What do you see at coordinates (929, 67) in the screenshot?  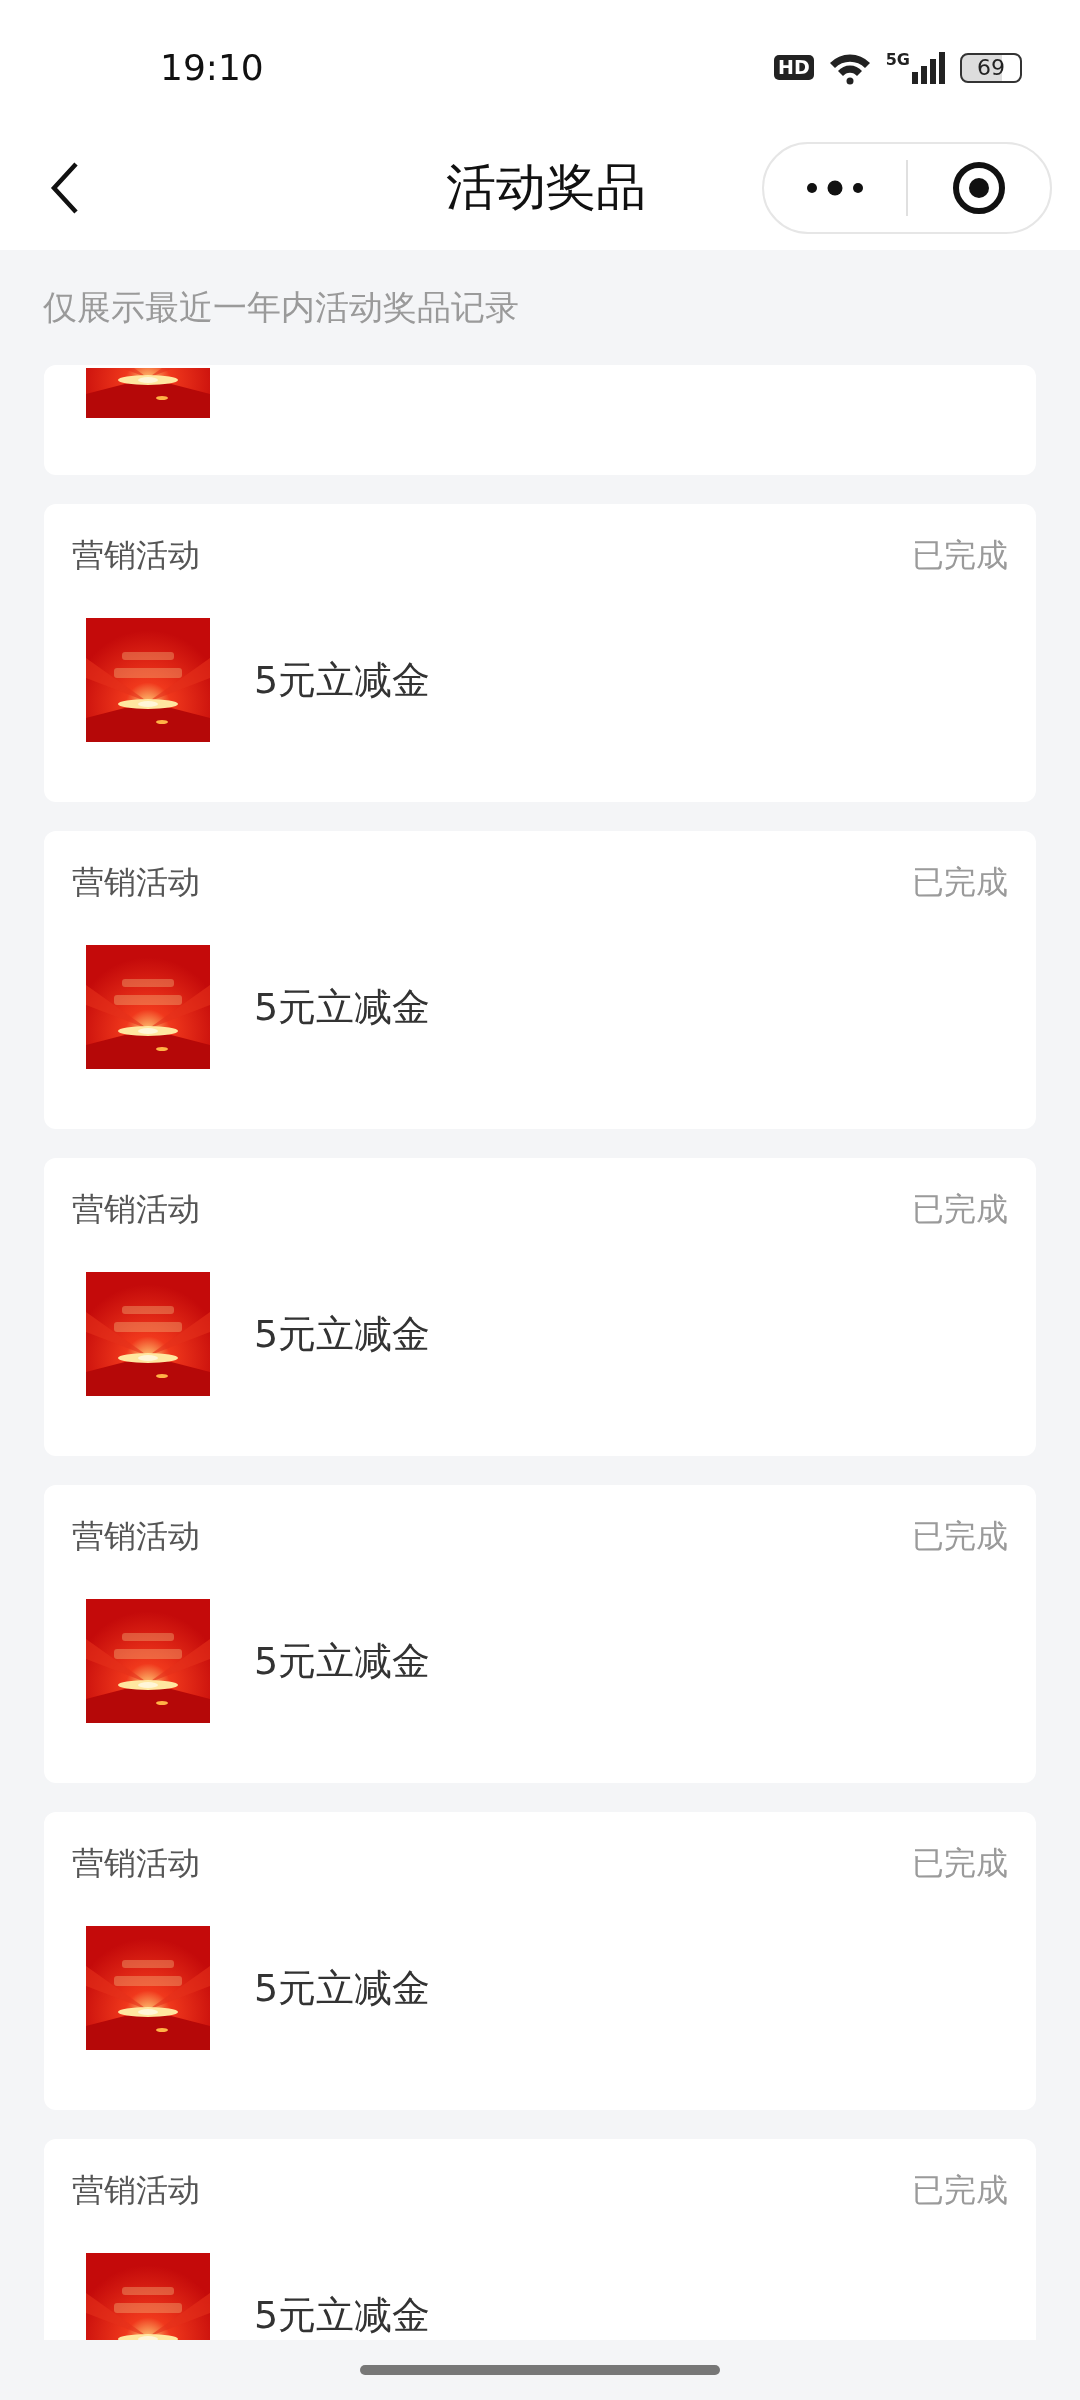 I see `signal-icon` at bounding box center [929, 67].